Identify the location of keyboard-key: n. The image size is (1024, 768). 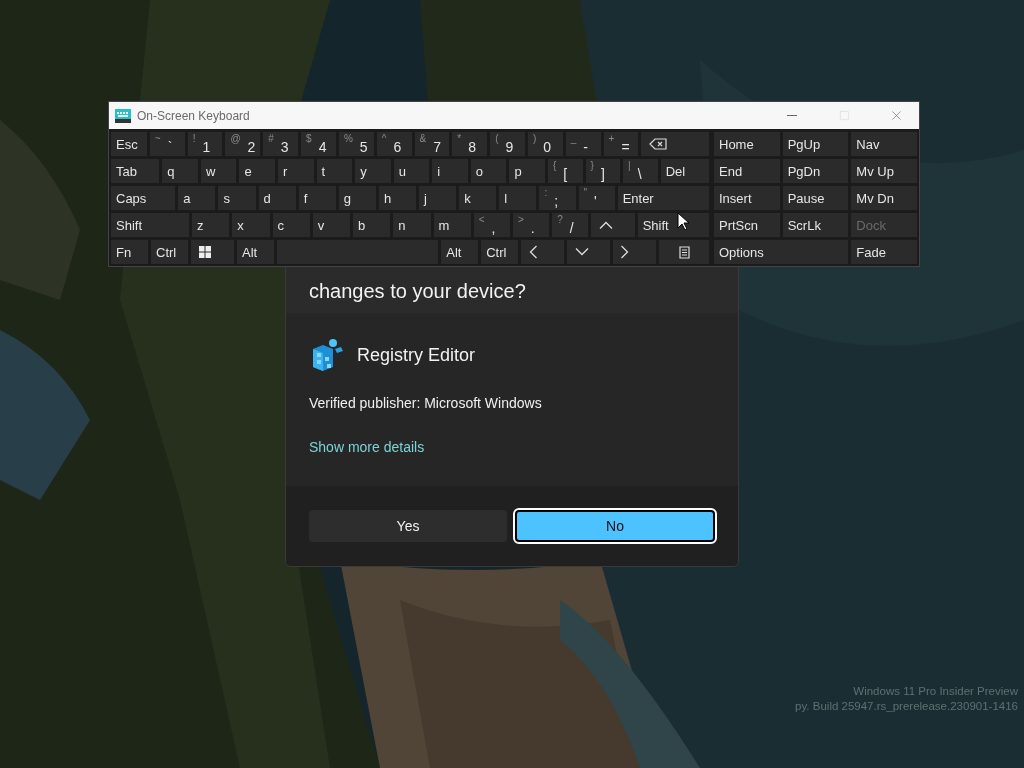
(412, 225).